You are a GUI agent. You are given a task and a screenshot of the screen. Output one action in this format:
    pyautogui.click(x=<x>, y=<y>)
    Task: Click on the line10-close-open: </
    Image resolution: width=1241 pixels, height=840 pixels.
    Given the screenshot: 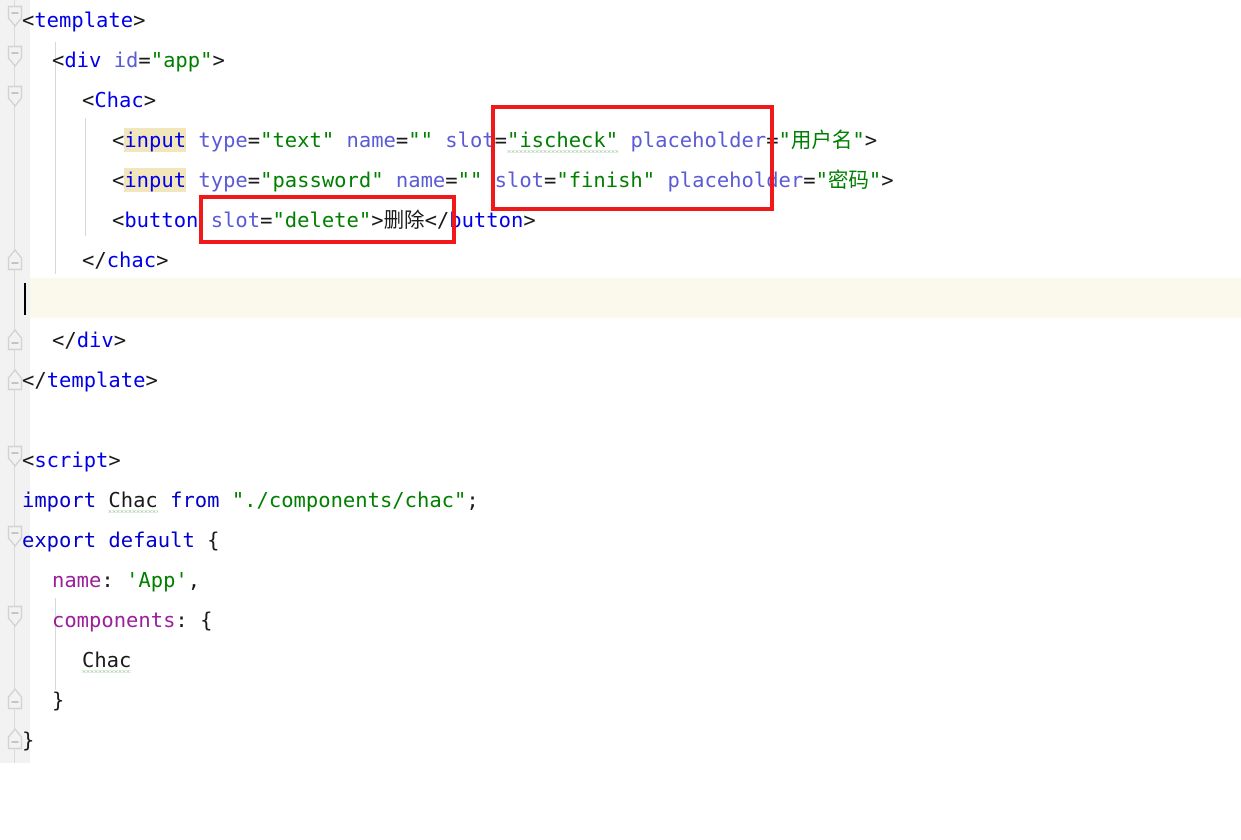 What is the action you would take?
    pyautogui.click(x=34, y=380)
    